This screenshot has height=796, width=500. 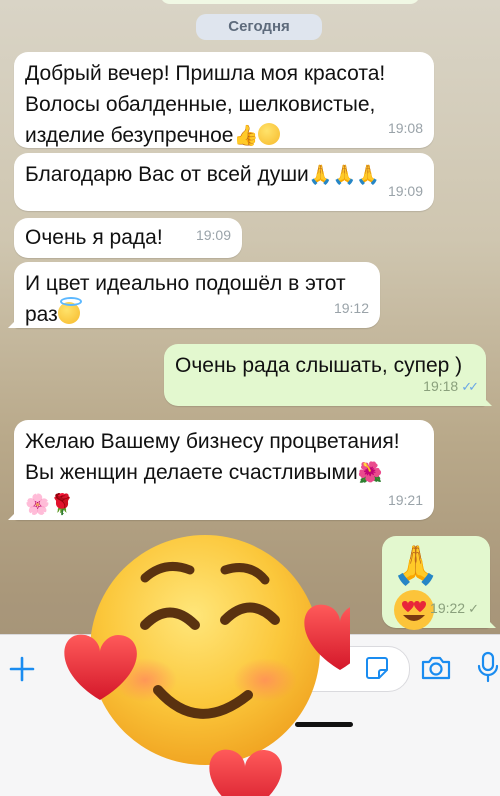 What do you see at coordinates (246, 135) in the screenshot?
I see `thumbs-up-emoji: 👍` at bounding box center [246, 135].